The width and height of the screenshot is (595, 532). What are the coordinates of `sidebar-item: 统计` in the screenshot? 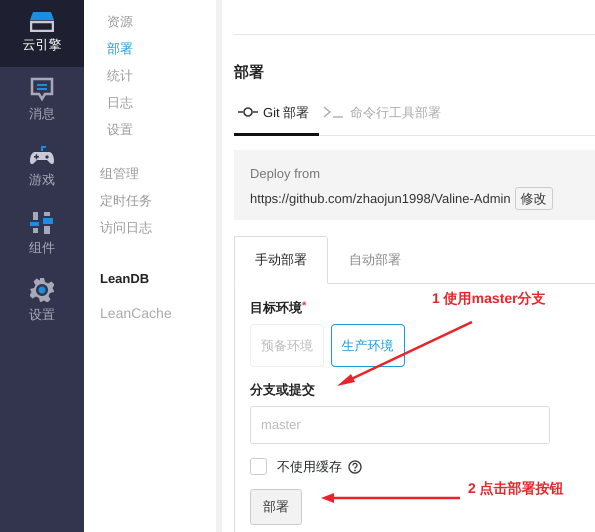 It's located at (150, 75).